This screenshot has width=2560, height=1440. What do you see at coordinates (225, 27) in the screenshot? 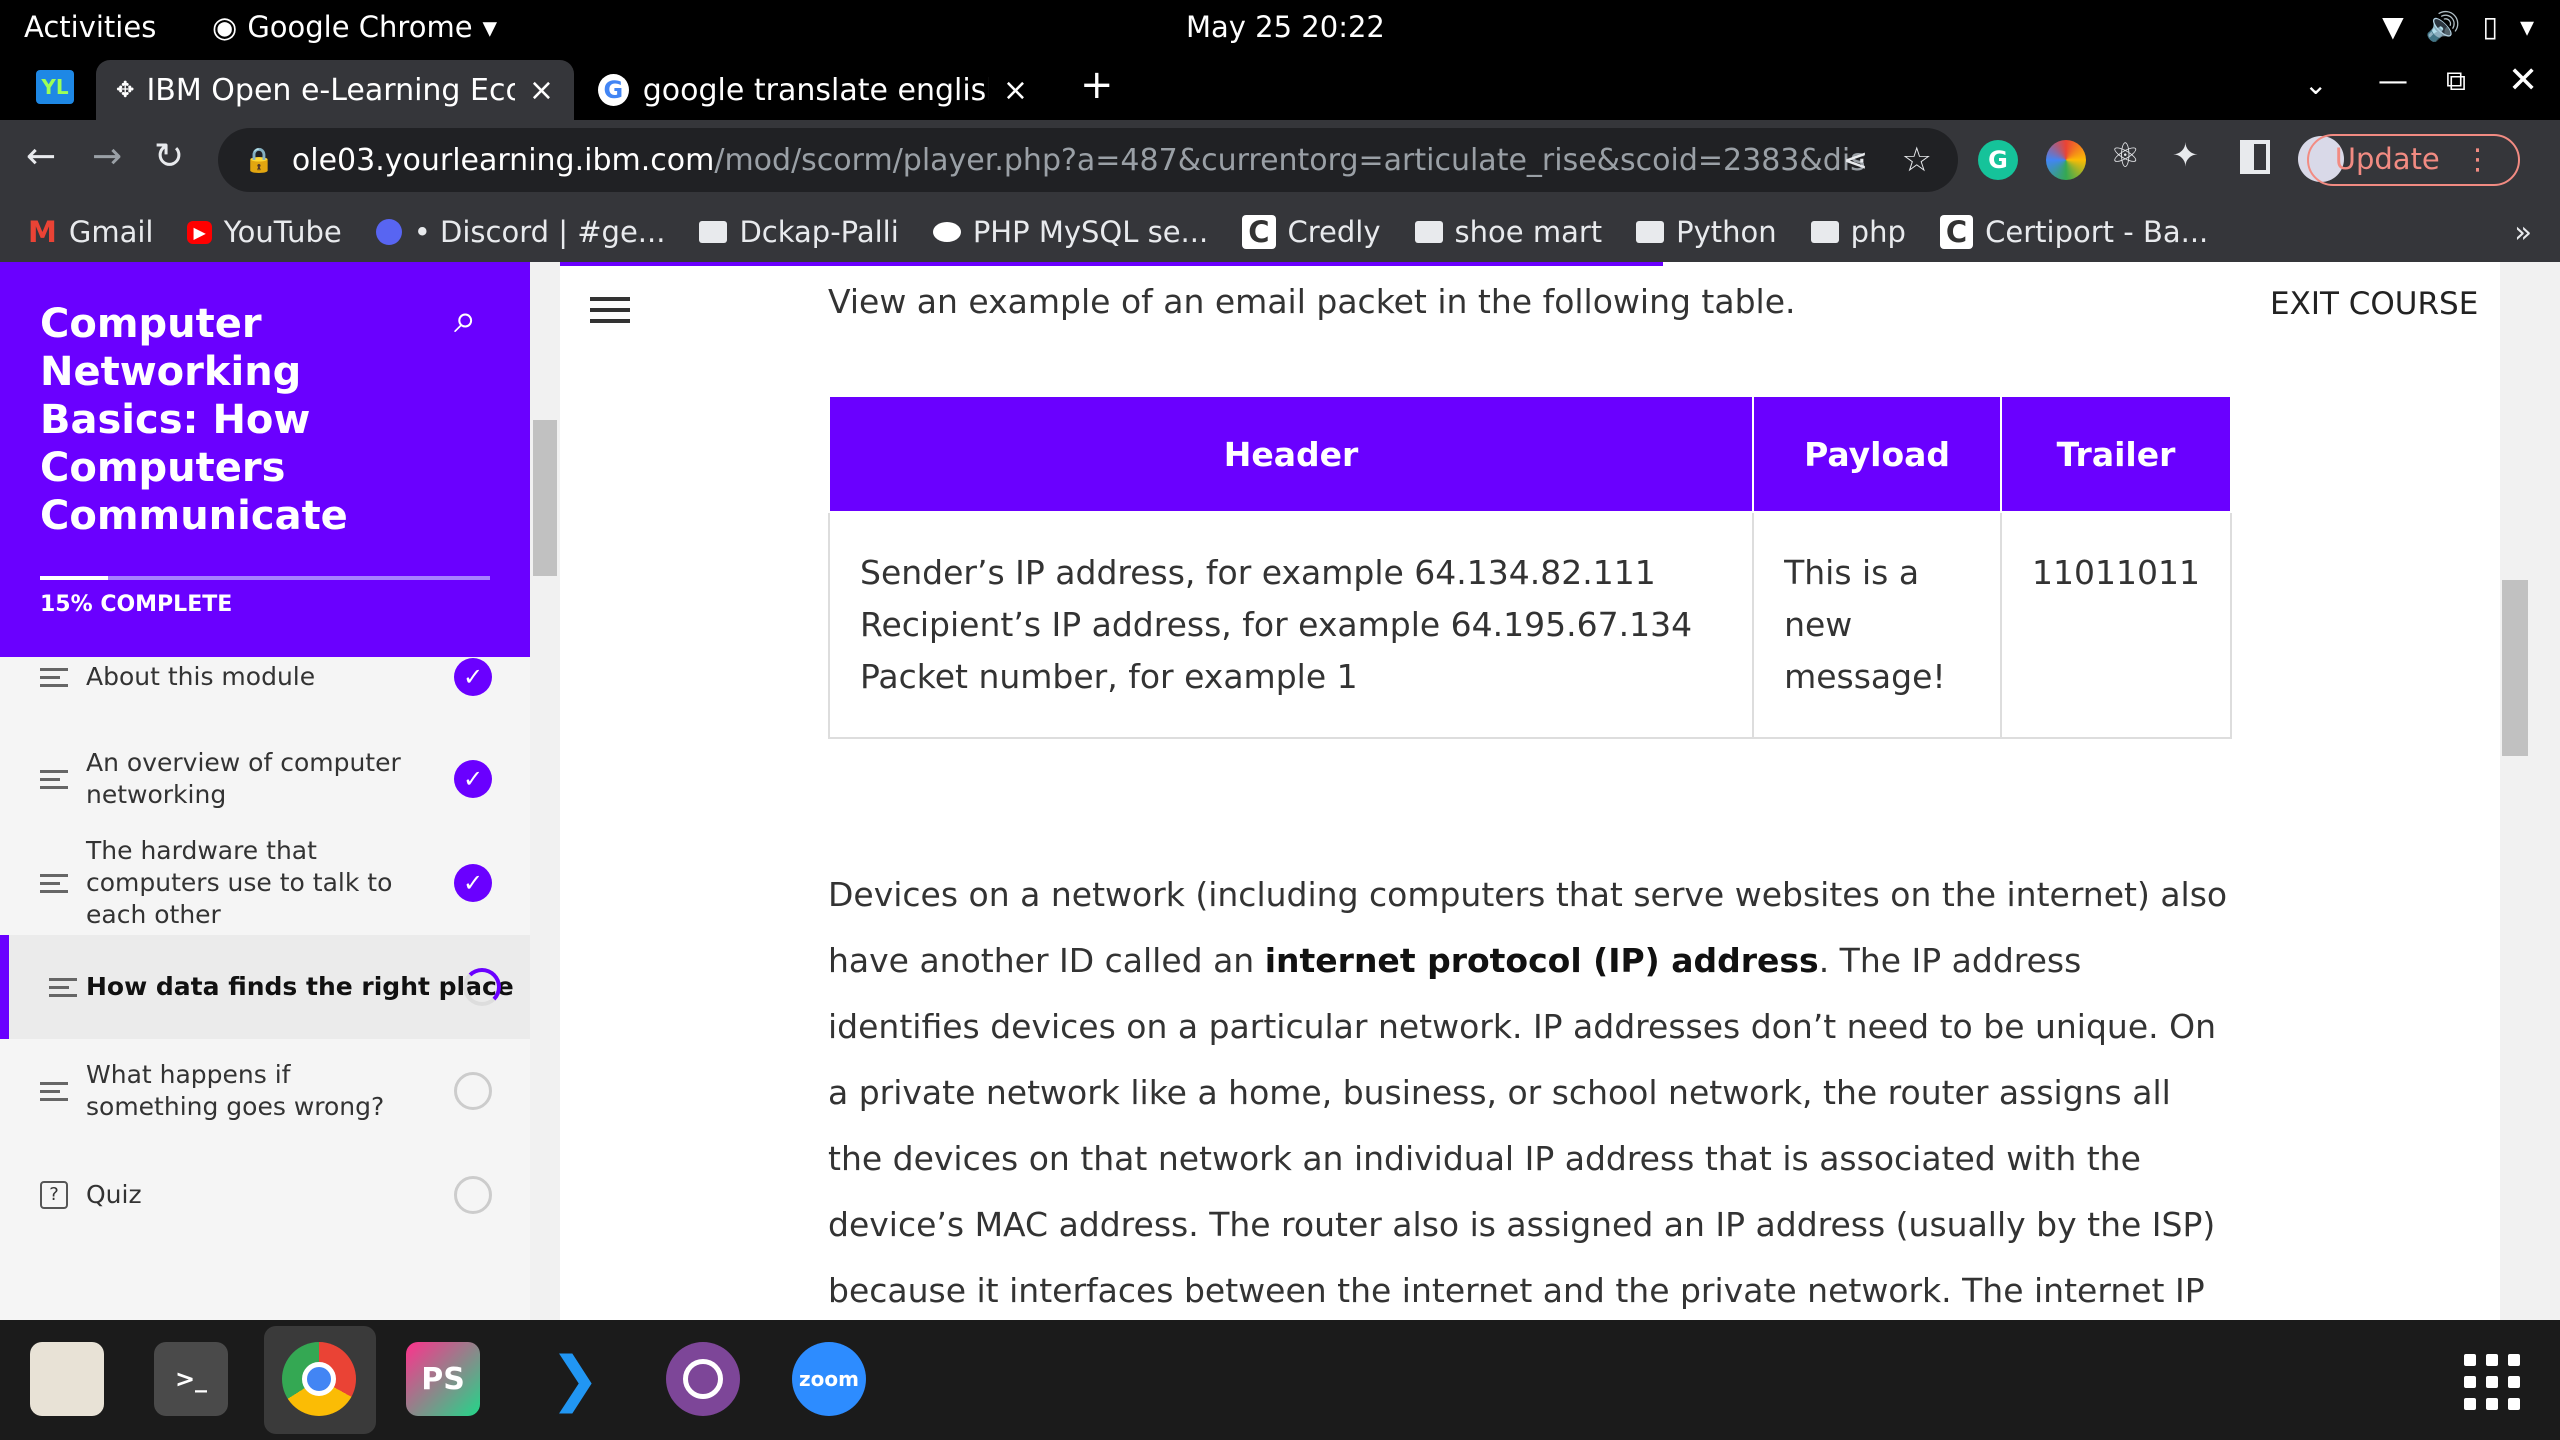
I see `chrome-small-icon: ◉` at bounding box center [225, 27].